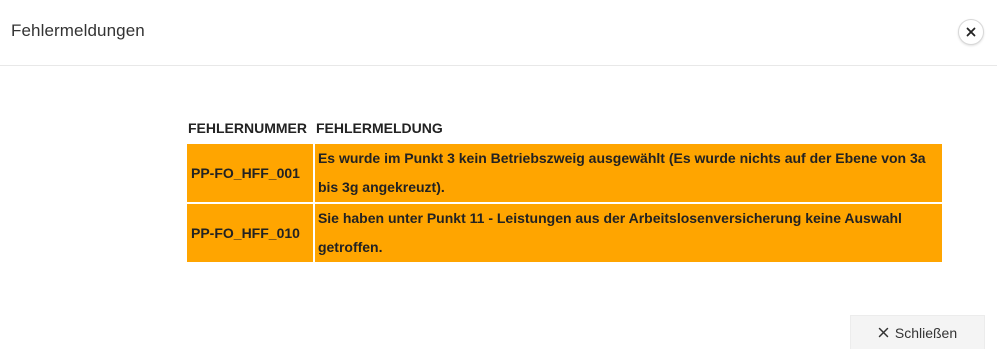  Describe the element at coordinates (564, 130) in the screenshot. I see `table-header-row: FEHLERNUMMER FEHLERMELDUNG` at that location.